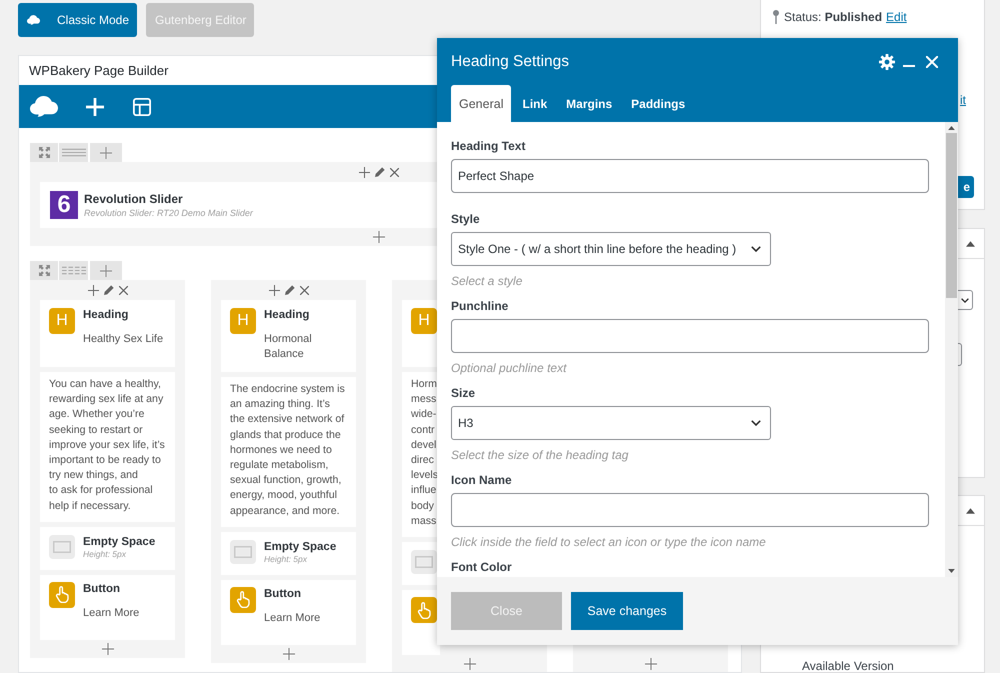 Image resolution: width=1000 pixels, height=673 pixels. Describe the element at coordinates (611, 423) in the screenshot. I see `select-field: H3` at that location.